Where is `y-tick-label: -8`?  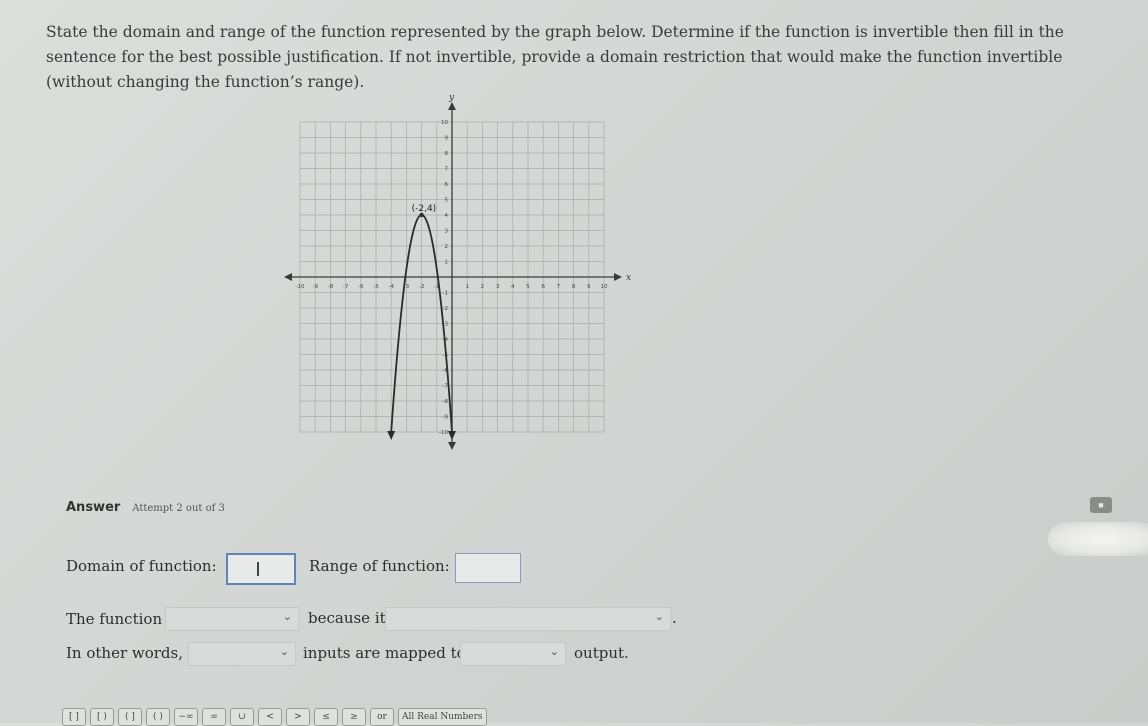 y-tick-label: -8 is located at coordinates (446, 402).